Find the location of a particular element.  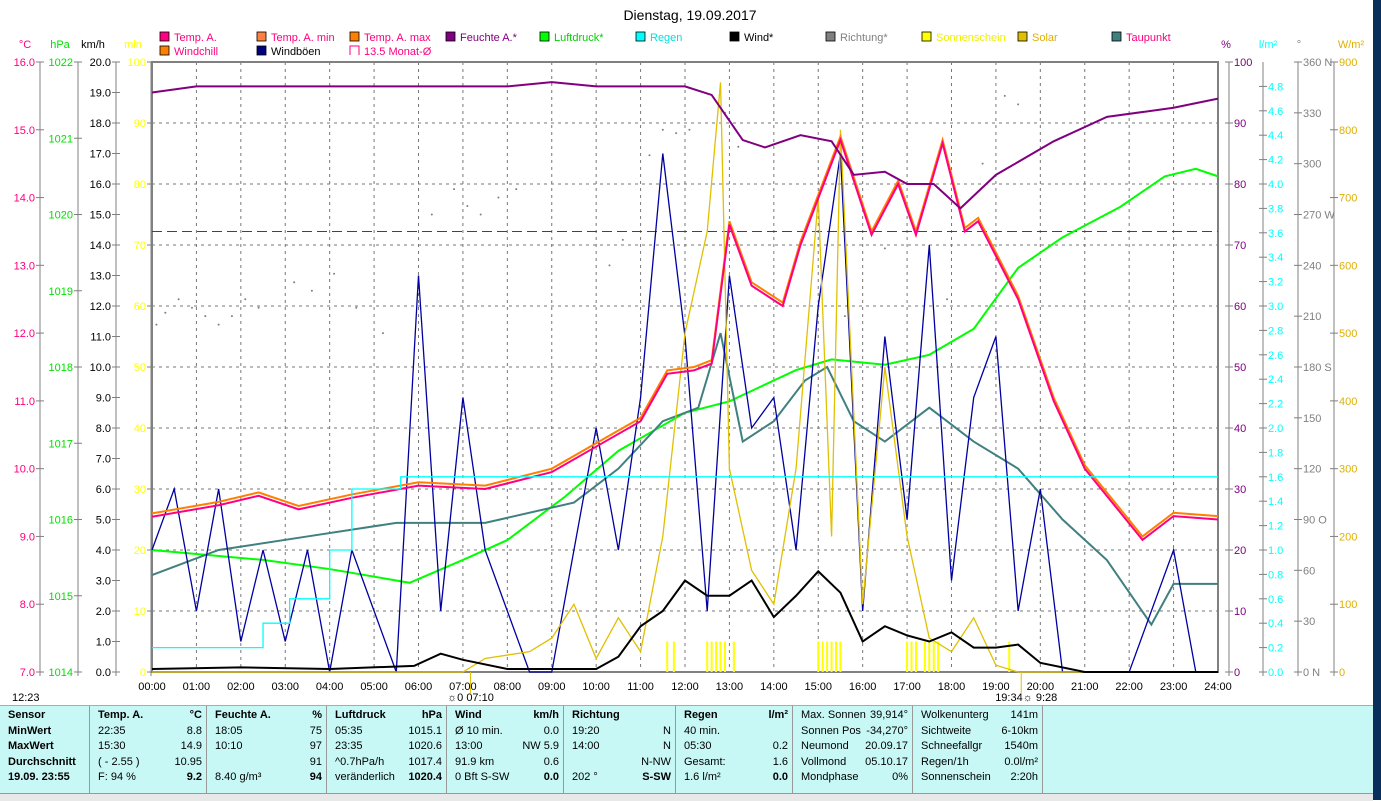

rain-tick-label: 0.6 is located at coordinates (1275, 600).